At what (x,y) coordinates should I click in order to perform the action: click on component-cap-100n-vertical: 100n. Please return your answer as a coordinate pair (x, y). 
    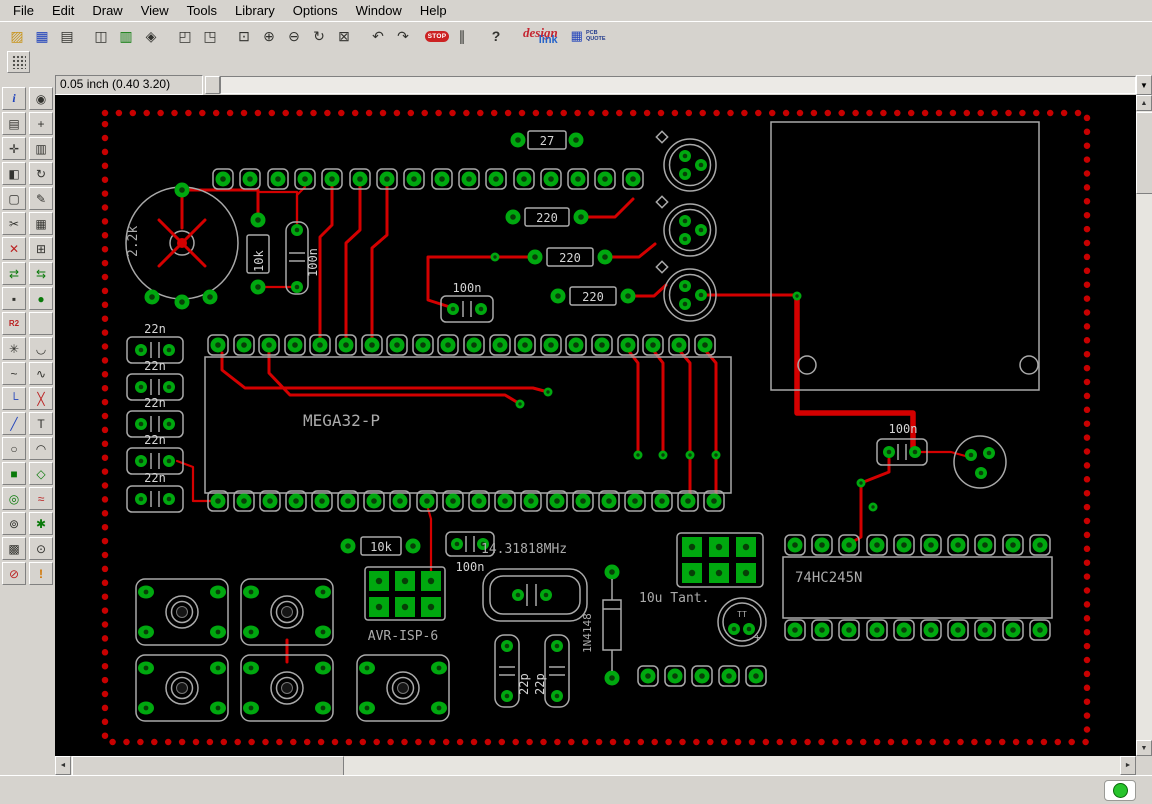
    Looking at the image, I should click on (302, 258).